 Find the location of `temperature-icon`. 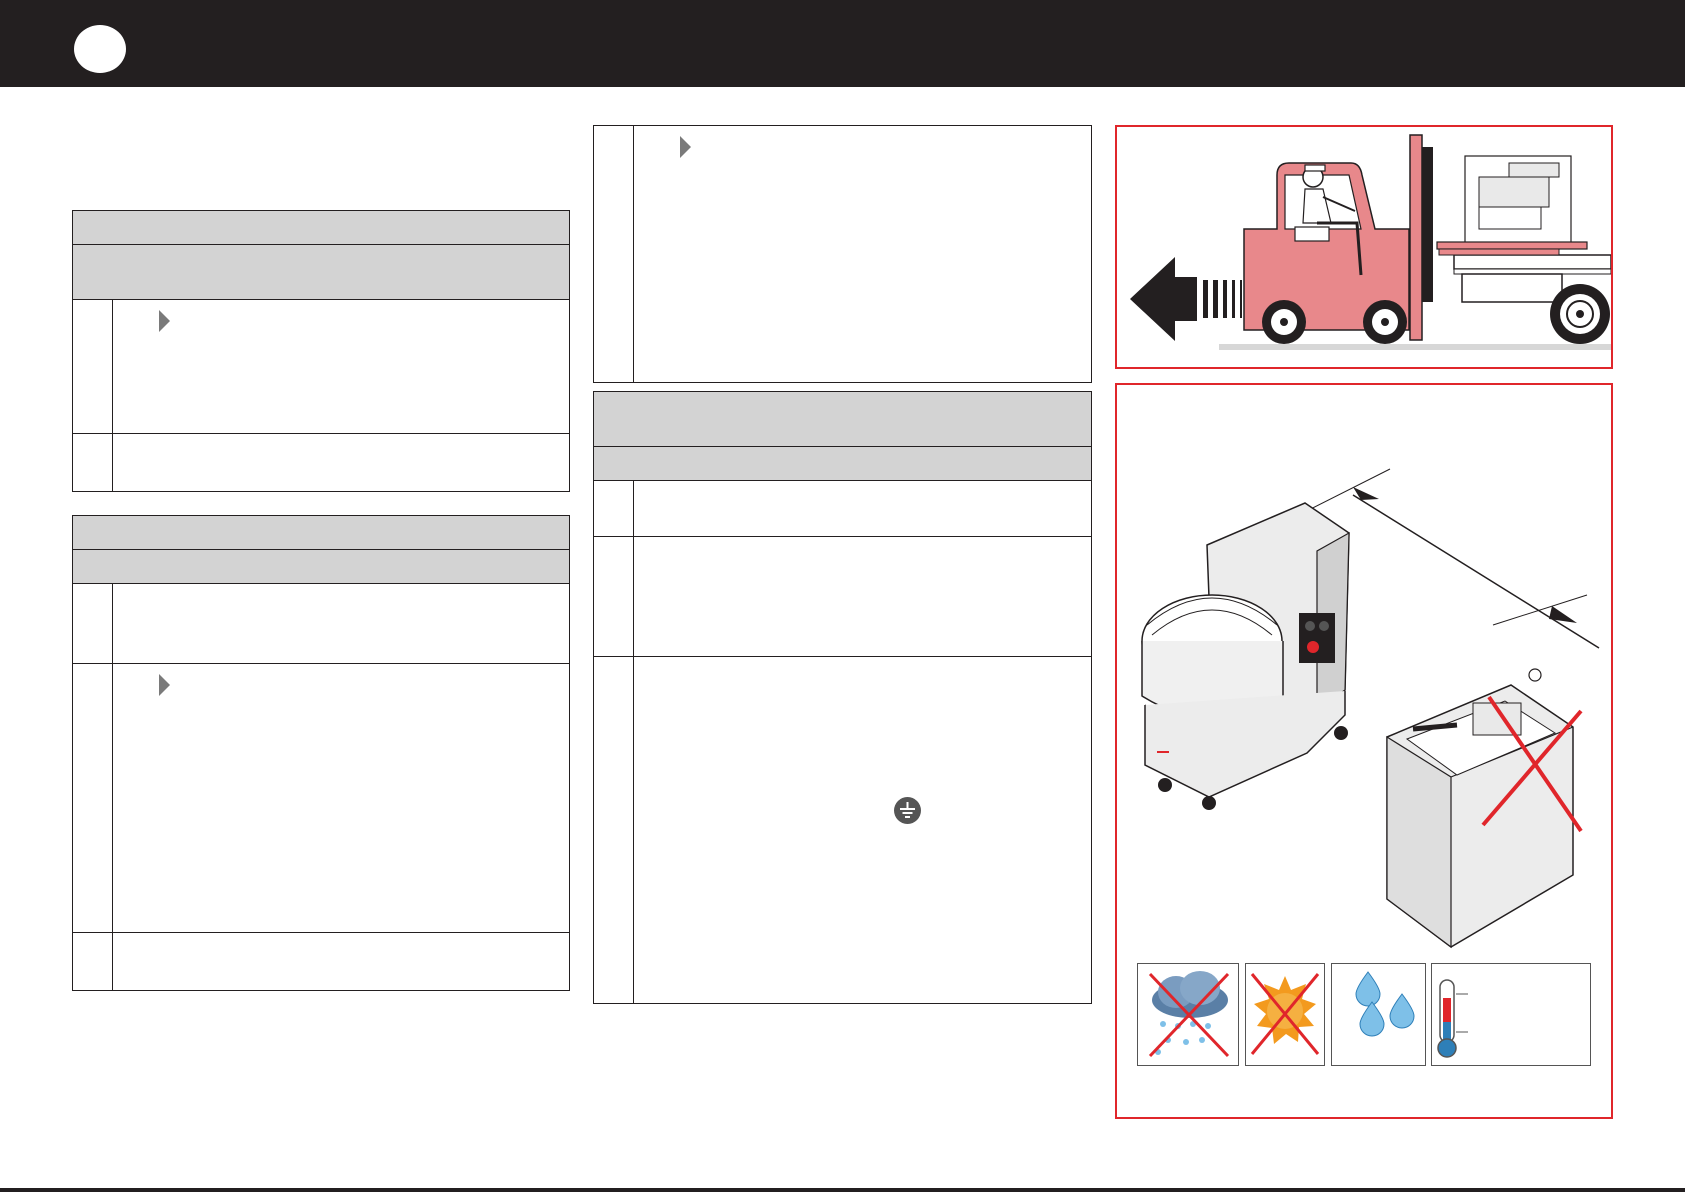

temperature-icon is located at coordinates (1511, 1014).